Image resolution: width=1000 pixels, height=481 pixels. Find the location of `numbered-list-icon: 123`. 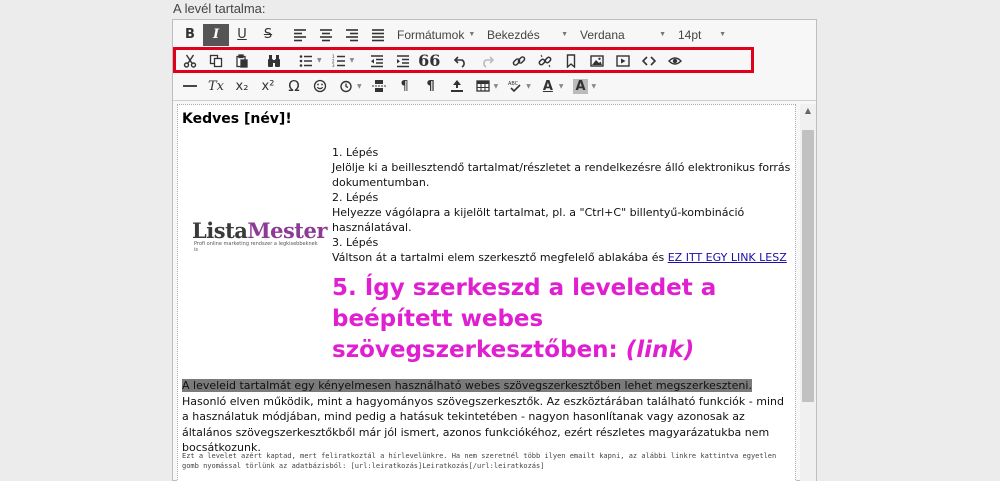

numbered-list-icon: 123 is located at coordinates (338, 61).